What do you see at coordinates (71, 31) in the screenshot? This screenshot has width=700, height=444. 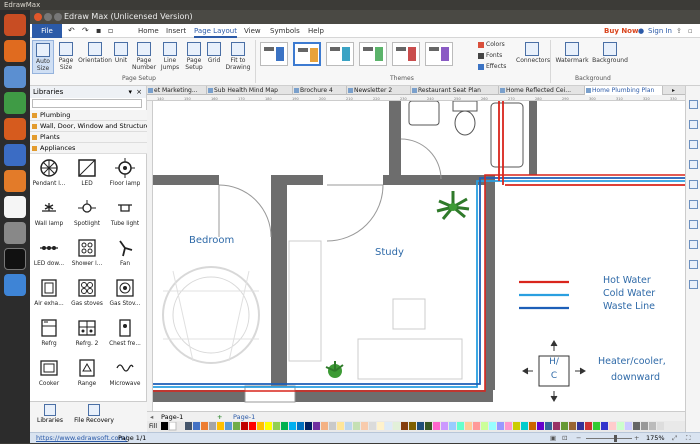 I see `undo-icon: ↶` at bounding box center [71, 31].